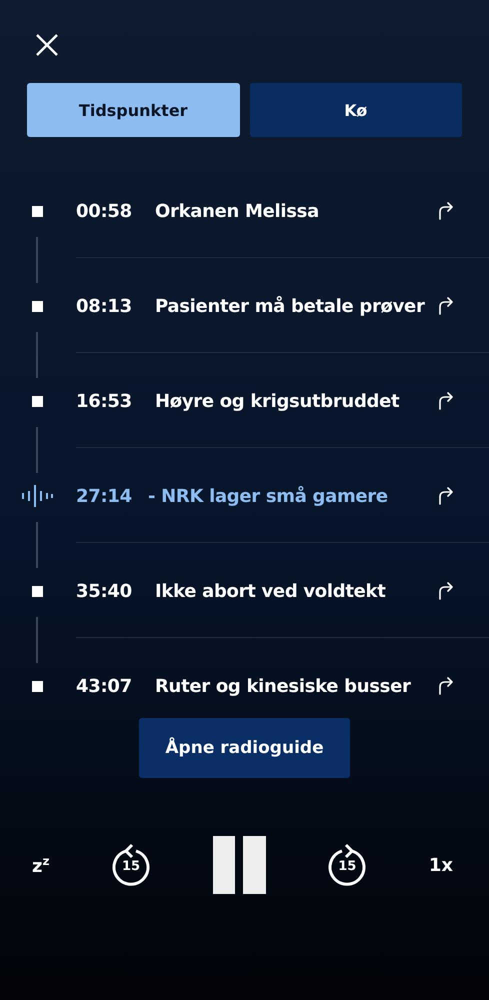  Describe the element at coordinates (104, 306) in the screenshot. I see `chapter-time: 08:13` at that location.